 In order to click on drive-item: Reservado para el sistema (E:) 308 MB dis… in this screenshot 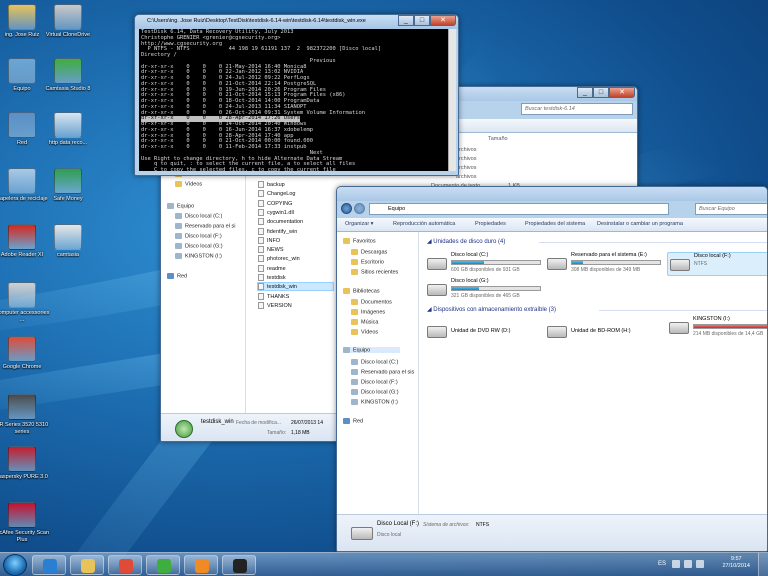, I will do `click(605, 264)`.